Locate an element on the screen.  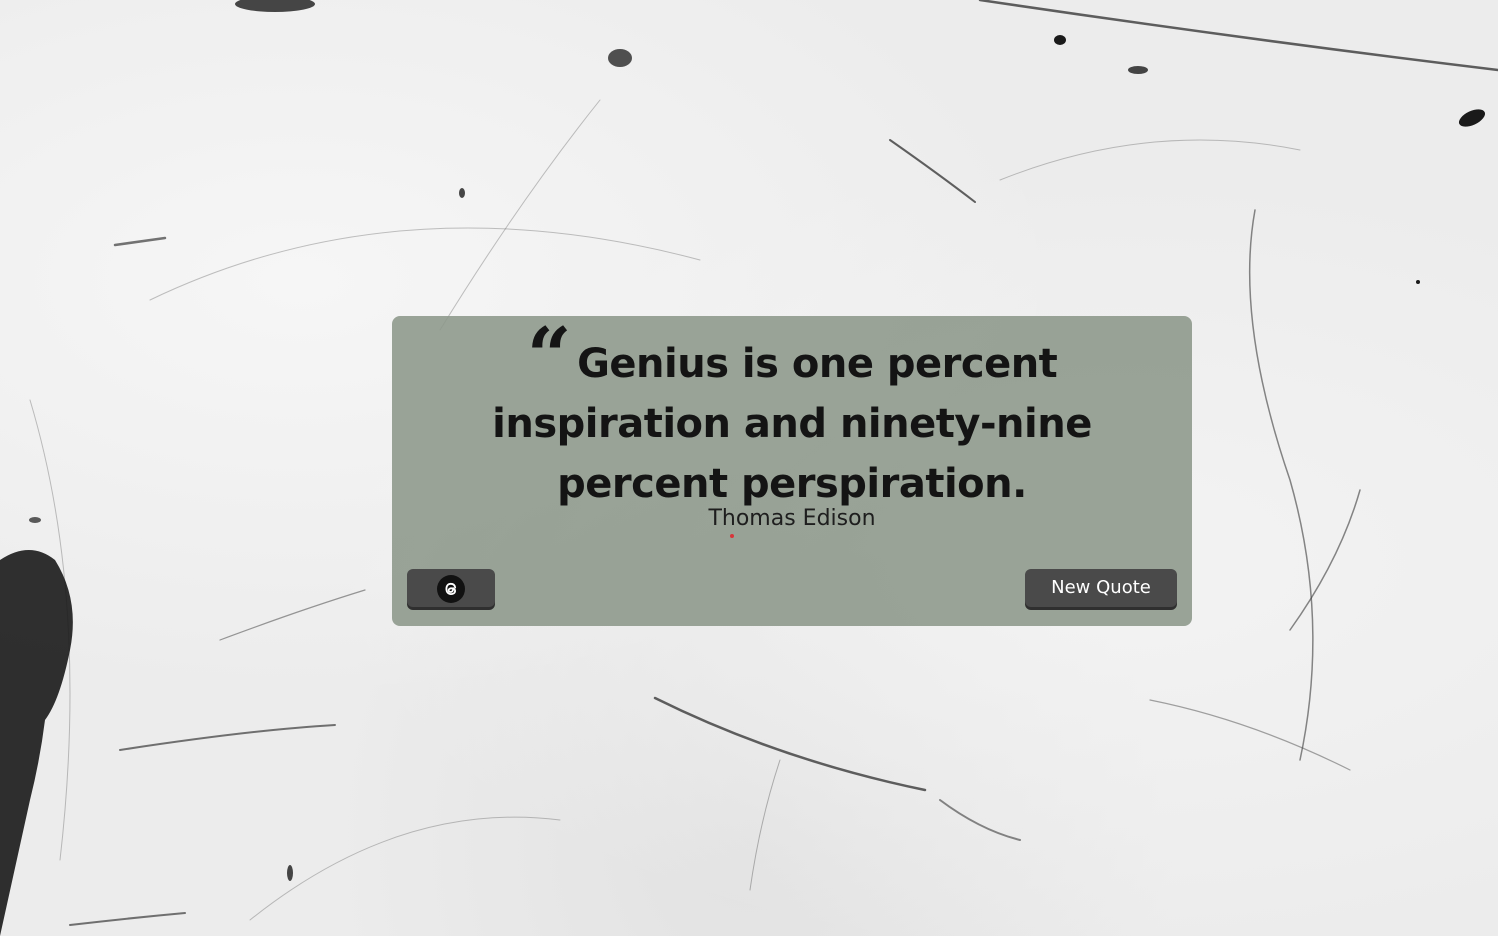
quote-open-icon: “ is located at coordinates (549, 356).